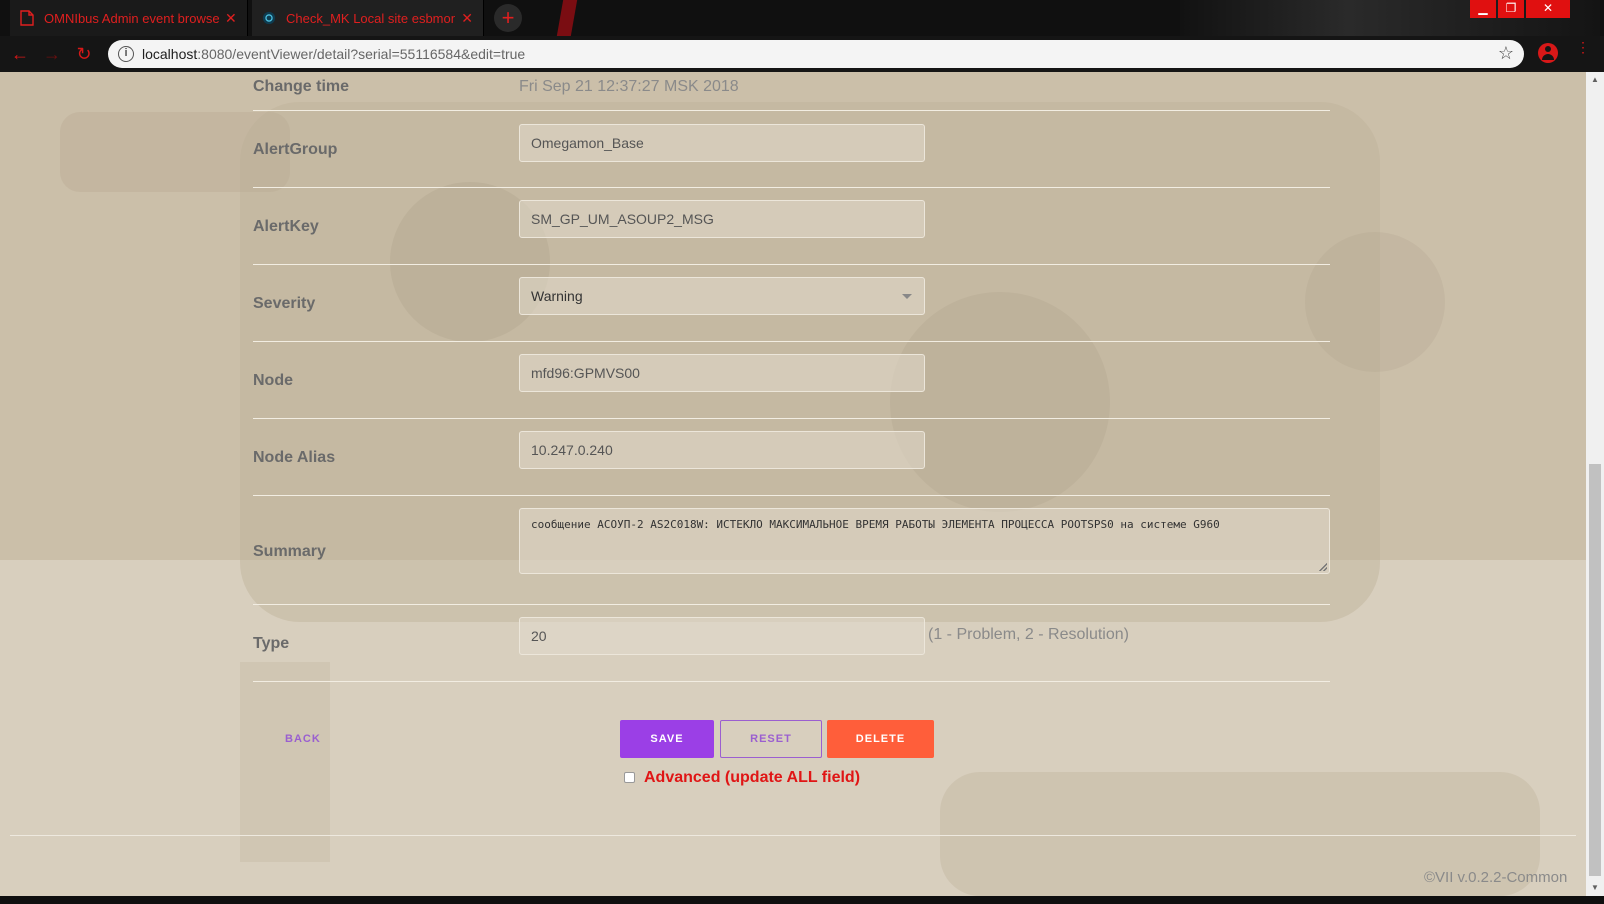 This screenshot has height=904, width=1604. Describe the element at coordinates (722, 296) in the screenshot. I see `severity-select: Warning` at that location.